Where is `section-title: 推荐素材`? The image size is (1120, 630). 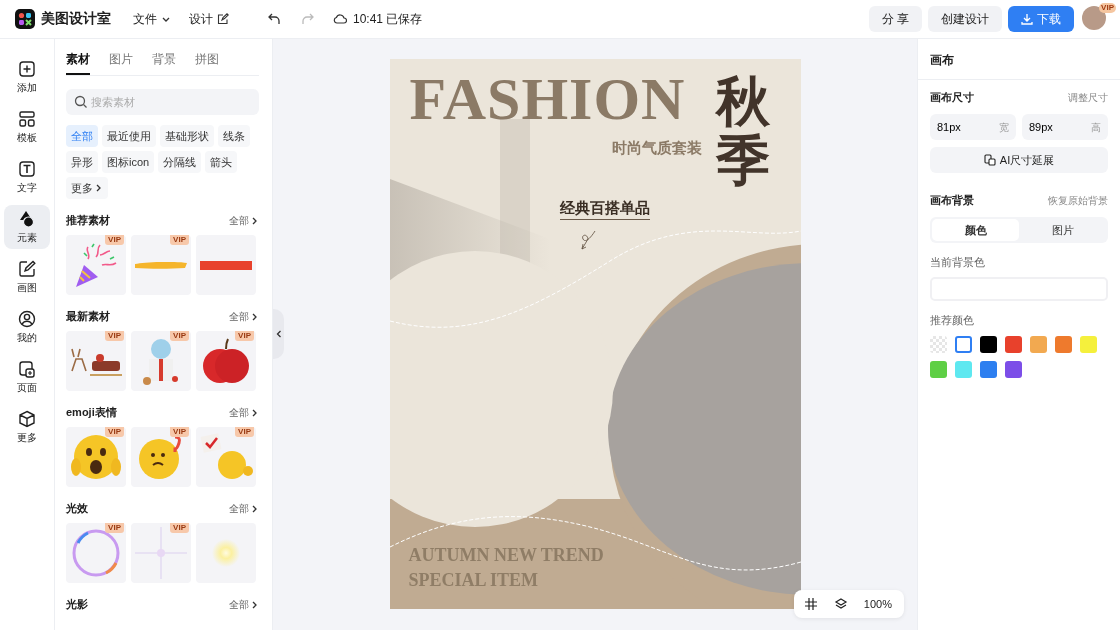
section-title: 推荐素材 is located at coordinates (88, 220).